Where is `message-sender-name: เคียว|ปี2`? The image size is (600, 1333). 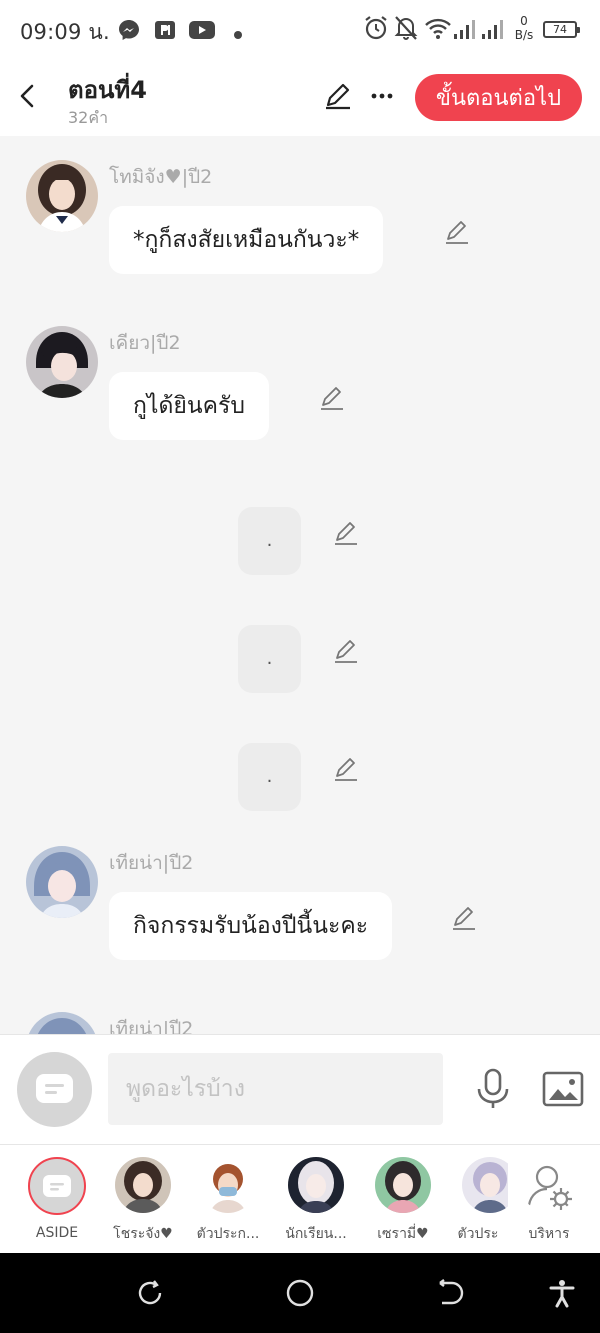
message-sender-name: เคียว|ปี2 is located at coordinates (145, 343).